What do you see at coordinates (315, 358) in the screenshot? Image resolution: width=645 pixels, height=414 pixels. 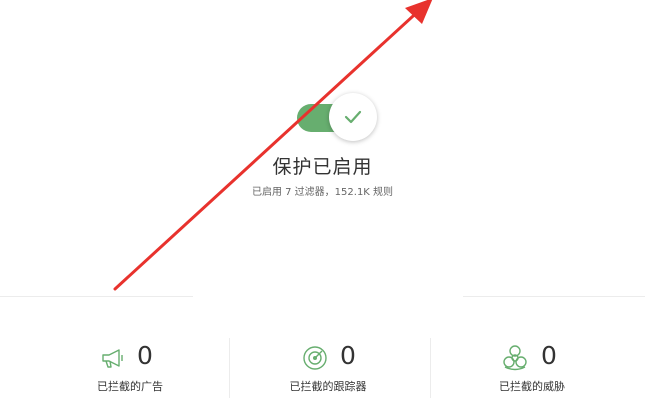 I see `tracker-radar-icon` at bounding box center [315, 358].